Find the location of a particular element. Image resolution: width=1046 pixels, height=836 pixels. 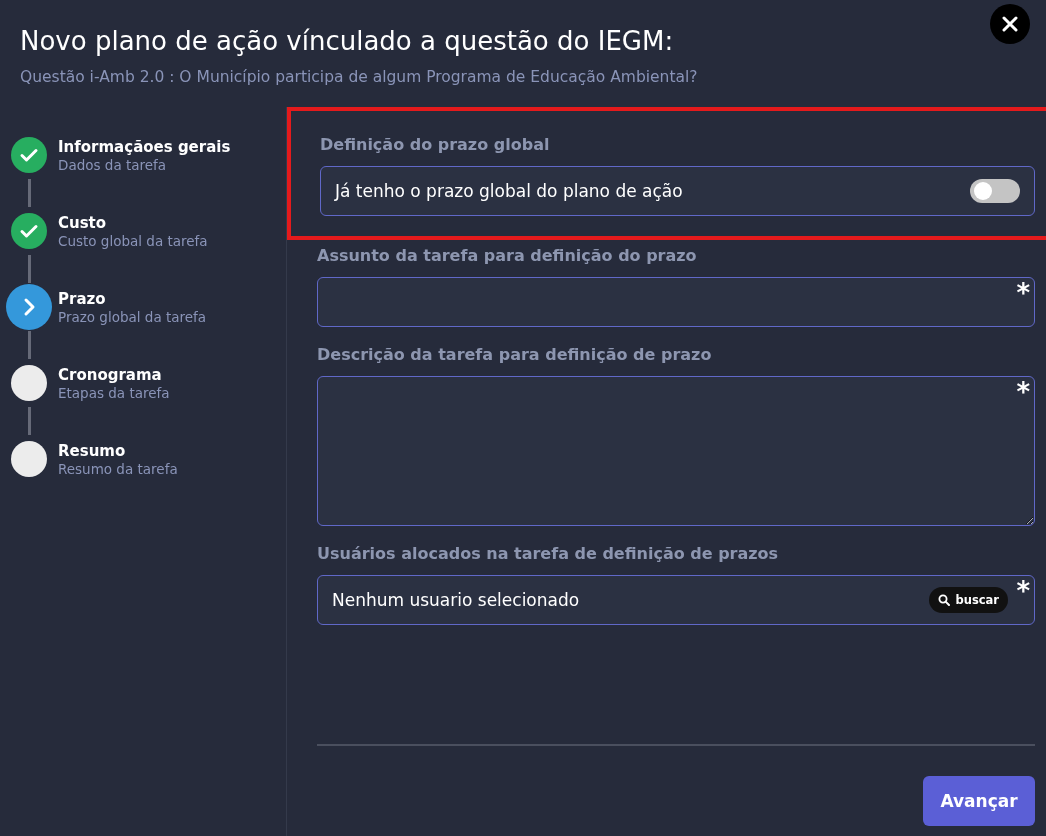

close-button is located at coordinates (1010, 24).